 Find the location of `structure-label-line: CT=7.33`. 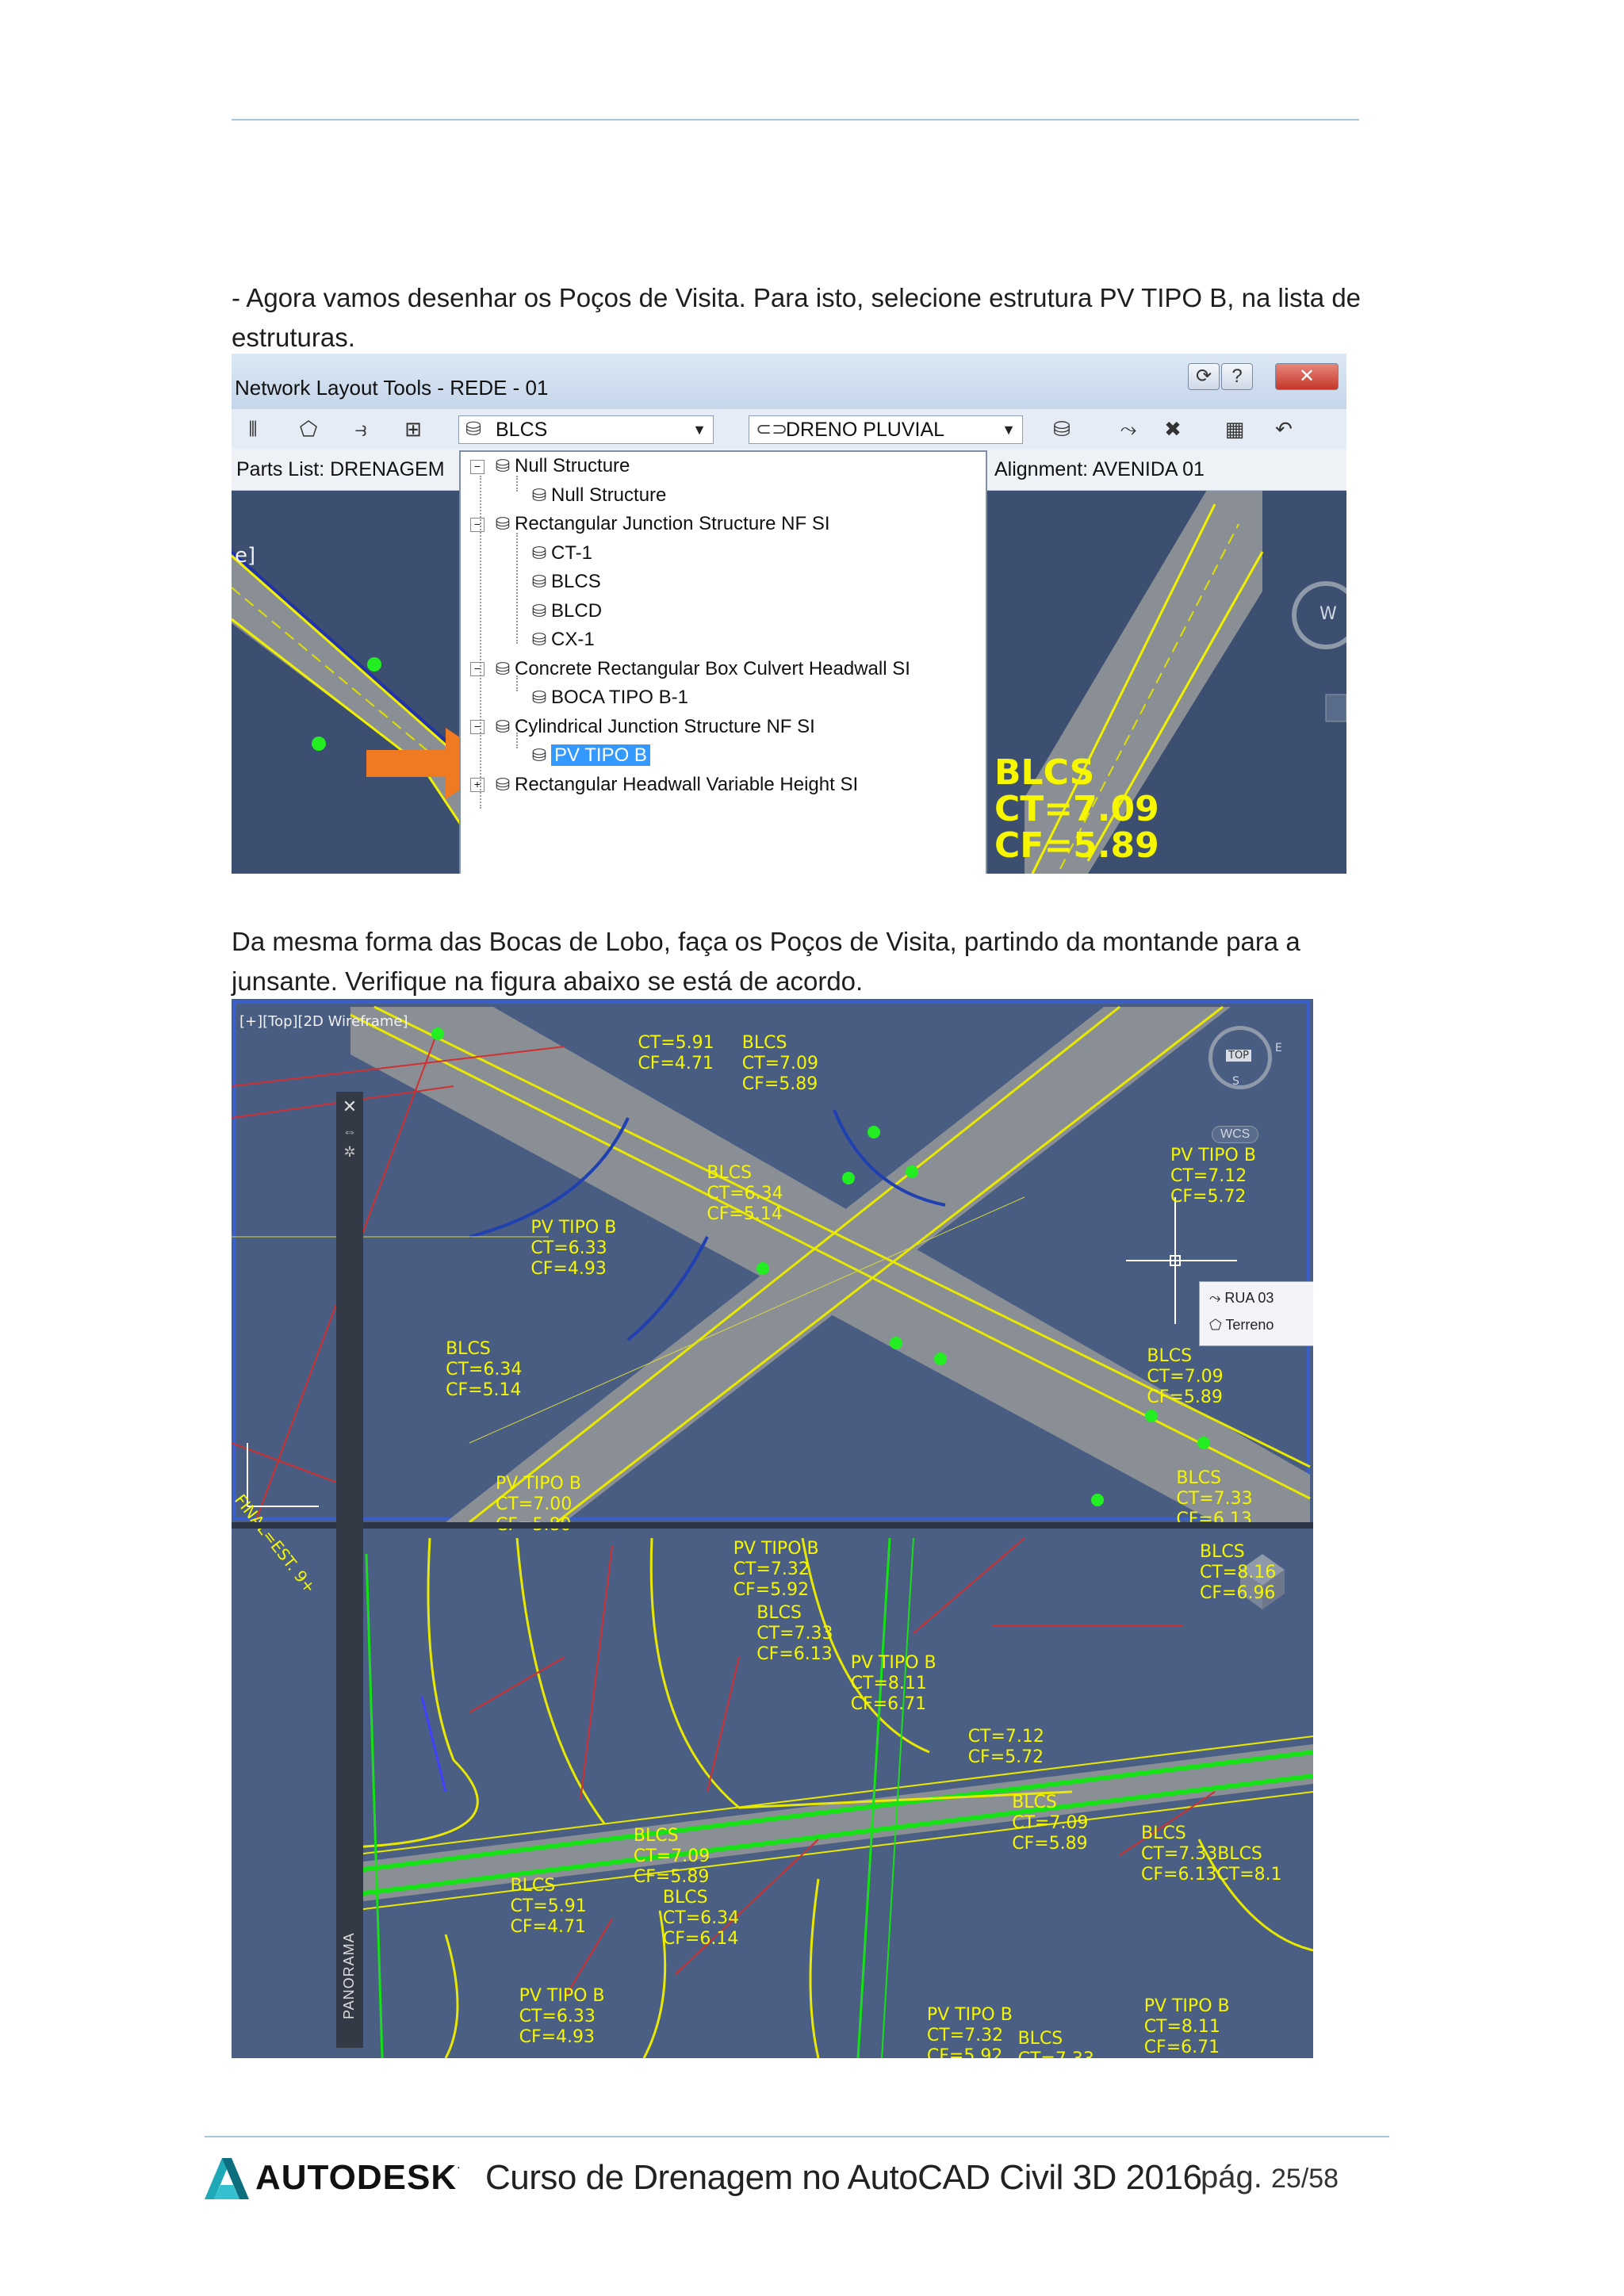

structure-label-line: CT=7.33 is located at coordinates (794, 1634).